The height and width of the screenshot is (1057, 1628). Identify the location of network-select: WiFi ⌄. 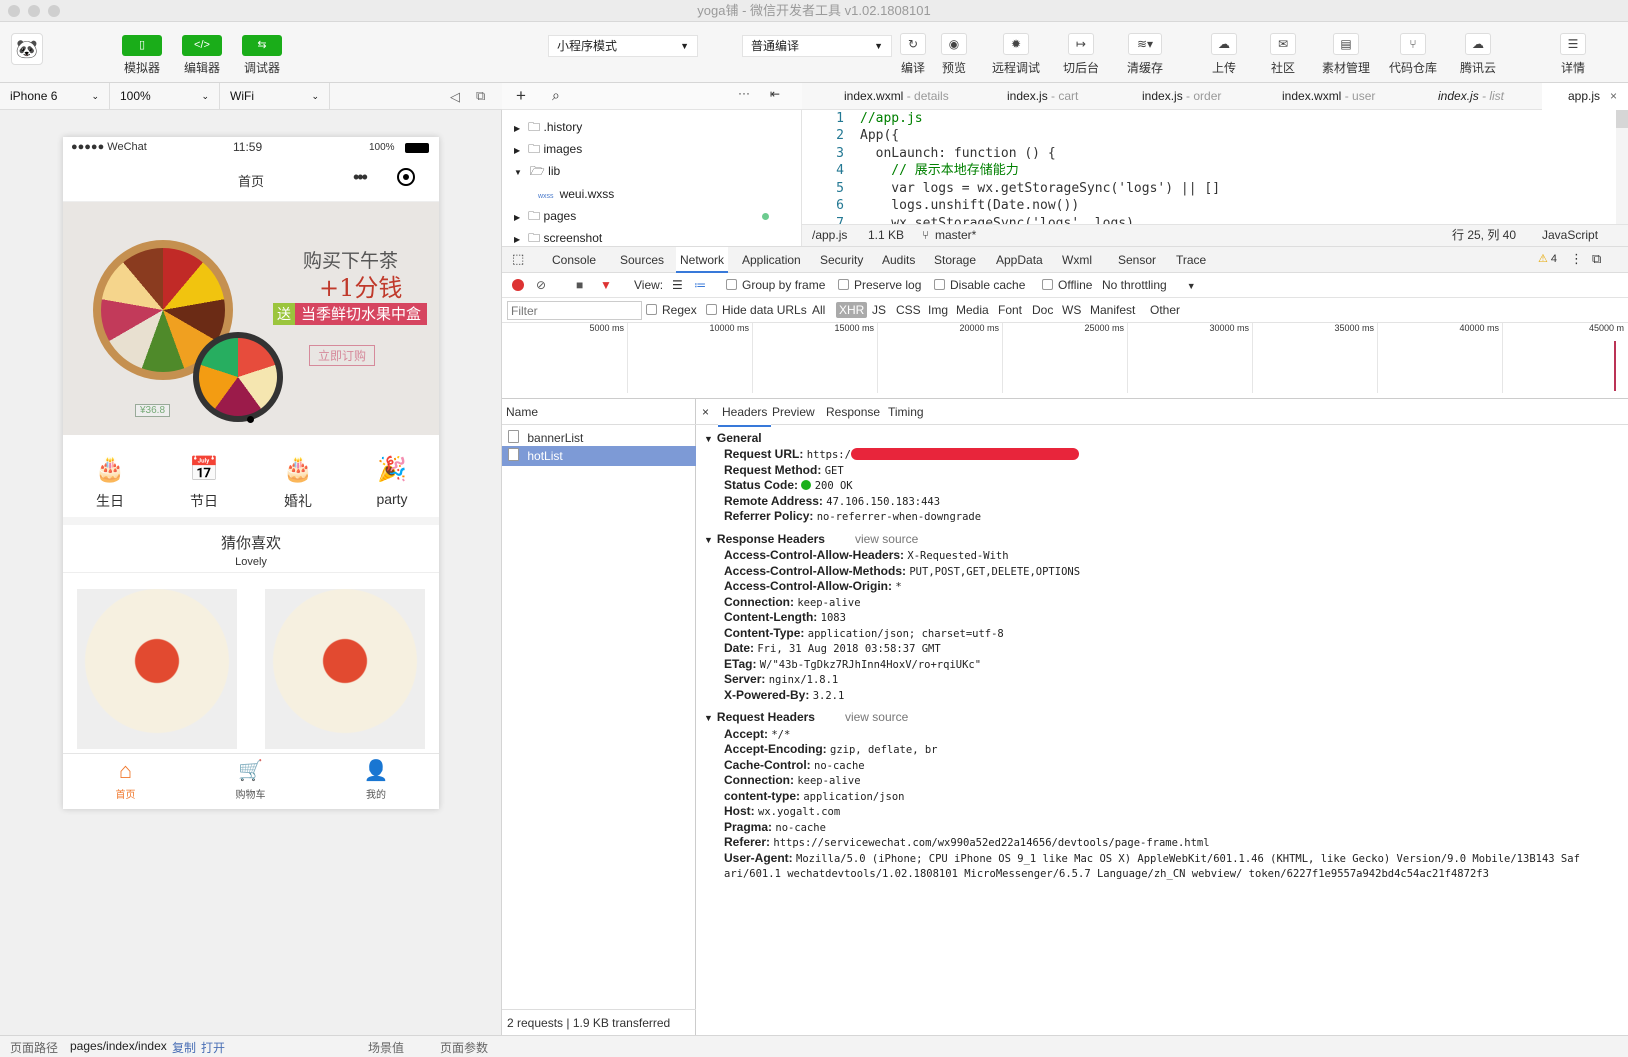
(275, 96).